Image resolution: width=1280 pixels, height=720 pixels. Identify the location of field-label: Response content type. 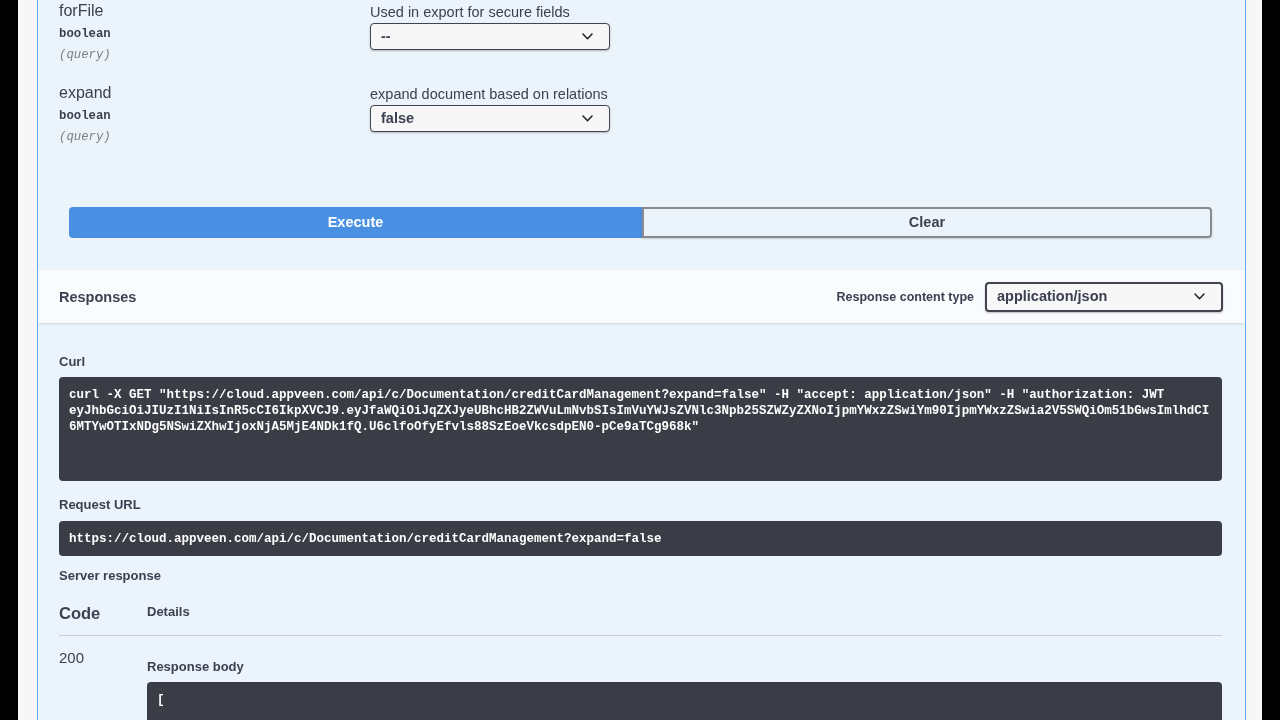
(905, 296).